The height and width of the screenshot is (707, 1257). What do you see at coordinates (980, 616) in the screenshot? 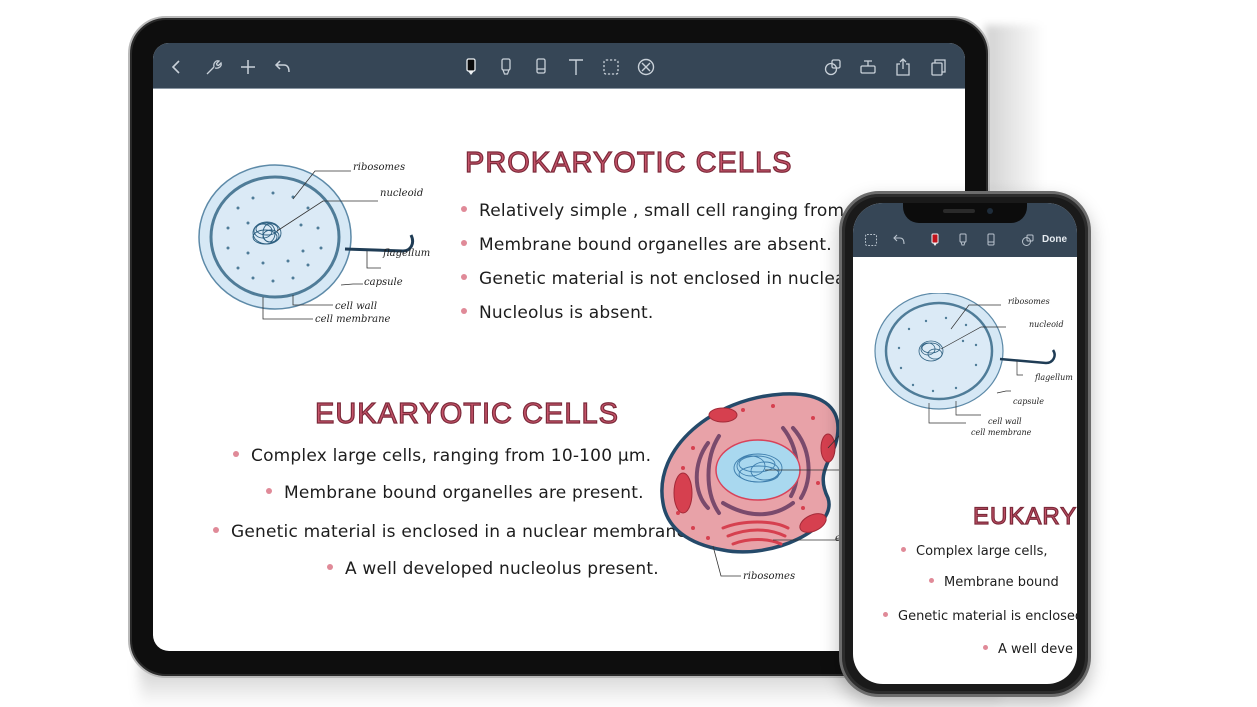
I see `eukaryotic-bullet: Genetic material is enclosed` at bounding box center [980, 616].